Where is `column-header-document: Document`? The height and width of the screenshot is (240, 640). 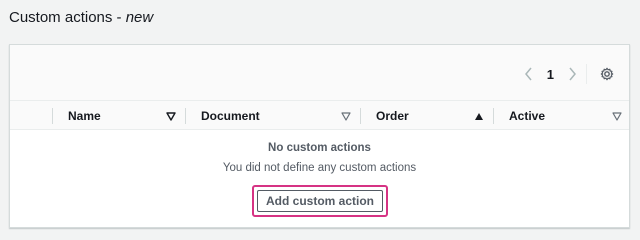 column-header-document: Document is located at coordinates (272, 116).